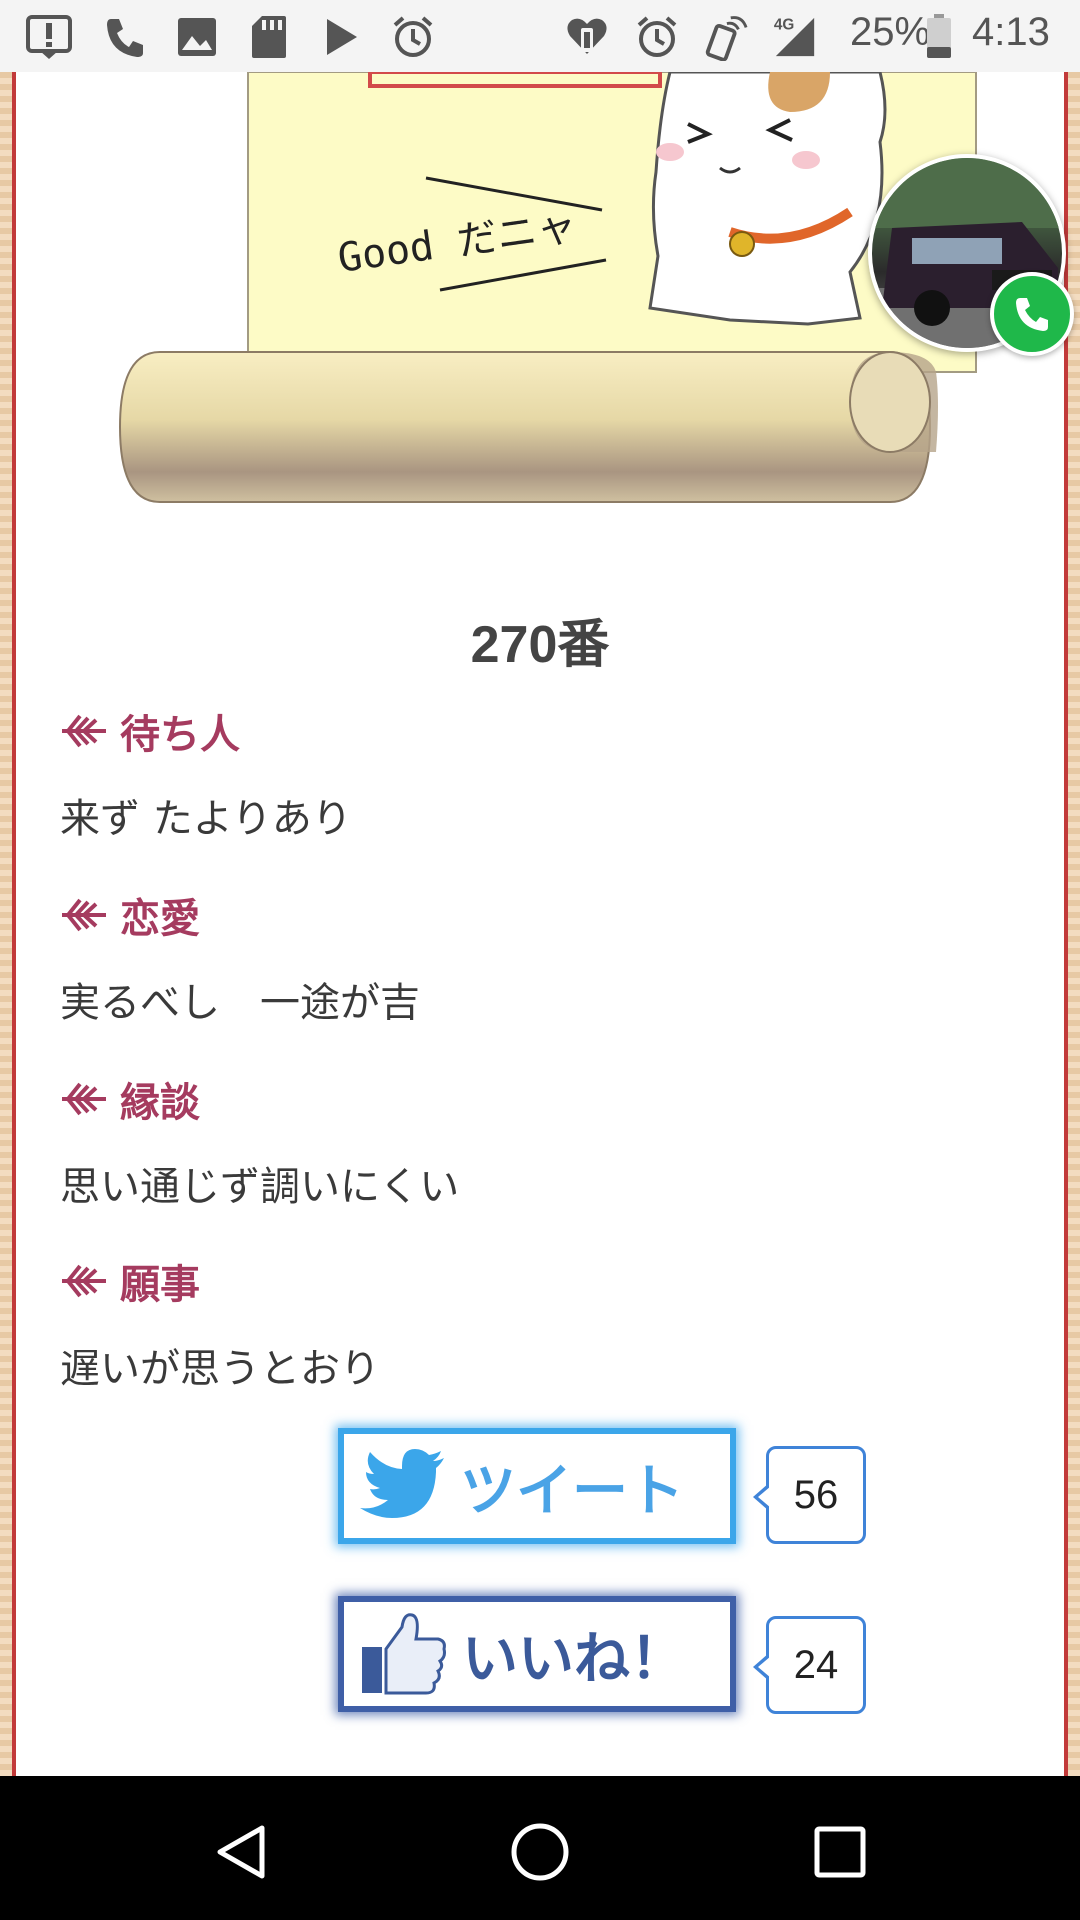  I want to click on twitter-bird-icon, so click(402, 1483).